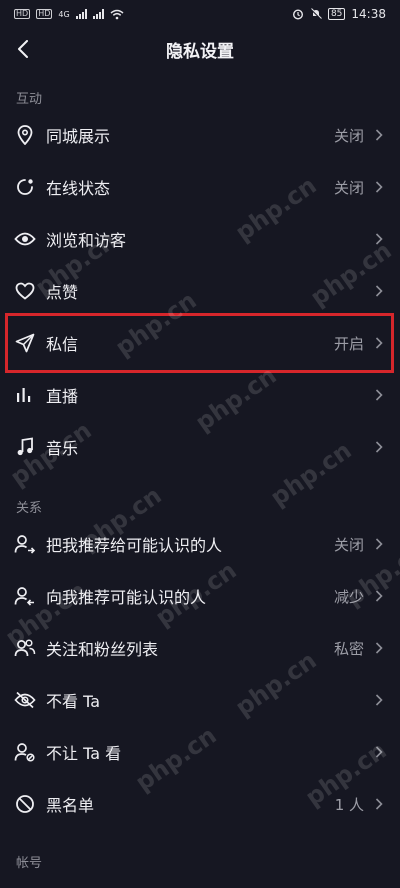 Image resolution: width=400 pixels, height=888 pixels. I want to click on row-label: 不让 Ta 看, so click(84, 753).